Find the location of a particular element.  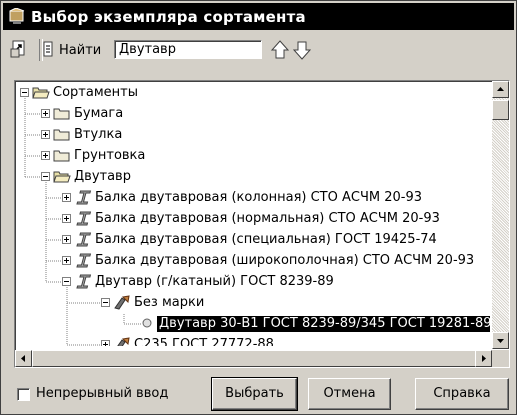

horizontal-scrollbar is located at coordinates (253, 358).